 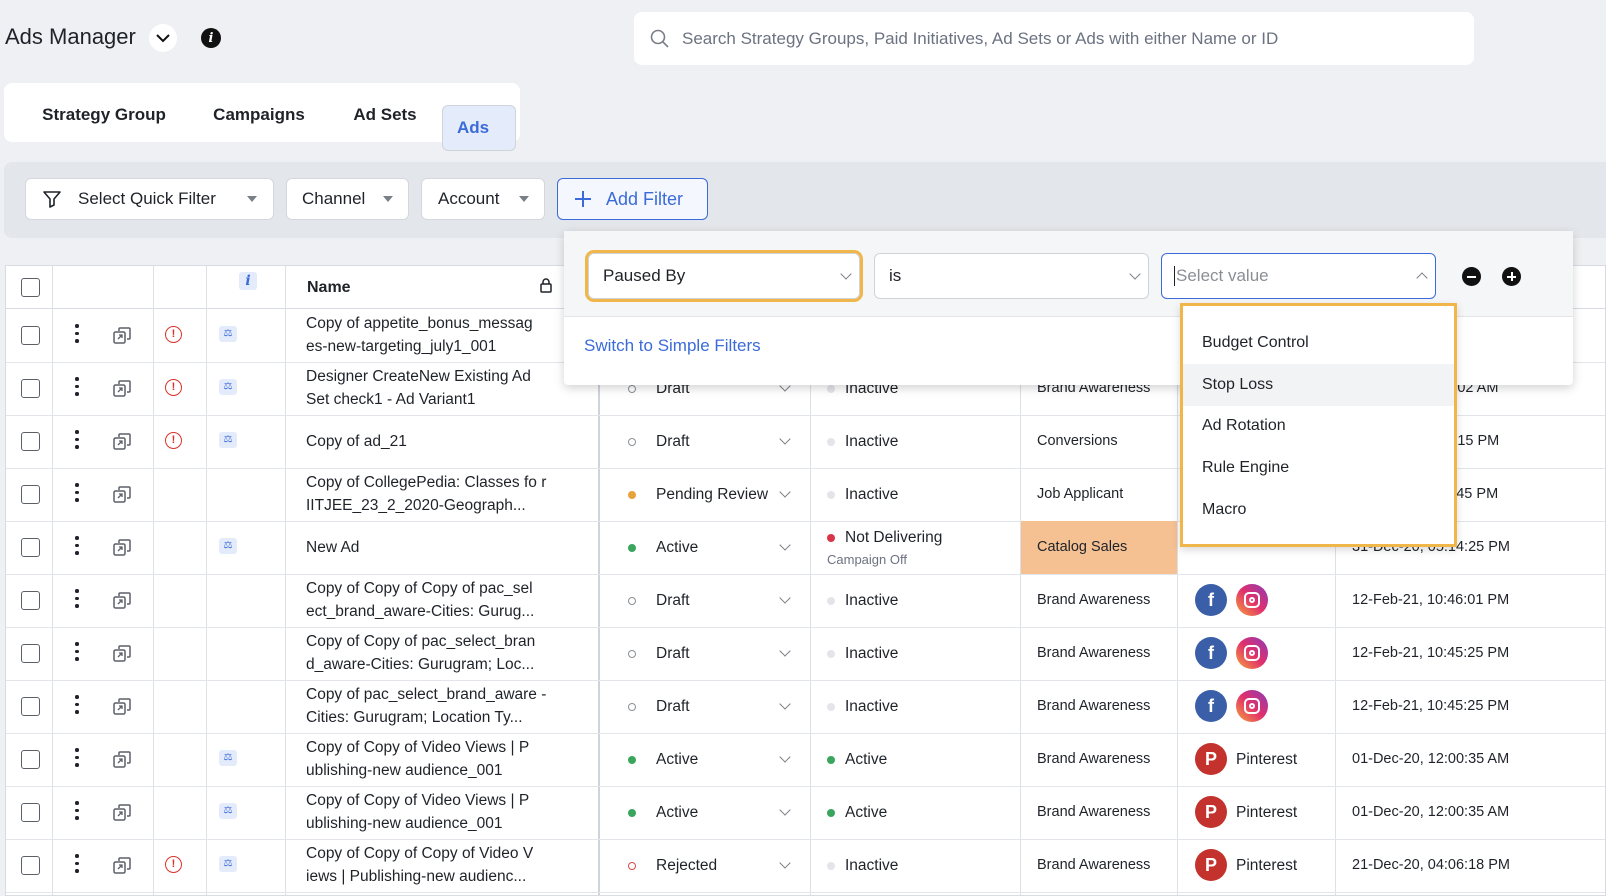 I want to click on delivery-label: Not Delivering, so click(x=894, y=537).